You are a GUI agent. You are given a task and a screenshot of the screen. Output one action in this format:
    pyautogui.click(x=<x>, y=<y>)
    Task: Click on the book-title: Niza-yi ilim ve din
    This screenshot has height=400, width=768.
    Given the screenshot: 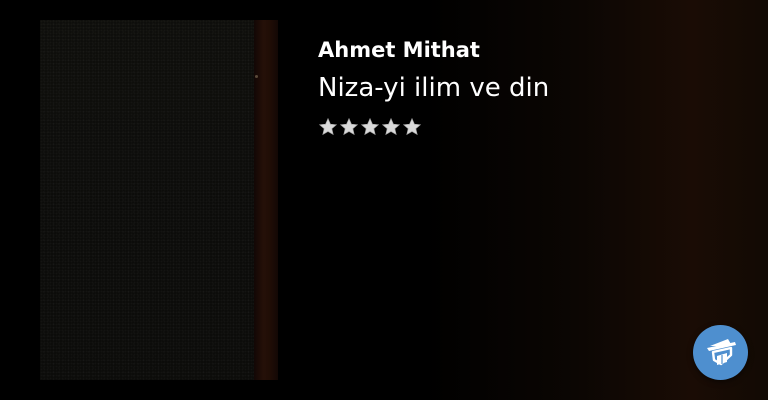 What is the action you would take?
    pyautogui.click(x=434, y=88)
    